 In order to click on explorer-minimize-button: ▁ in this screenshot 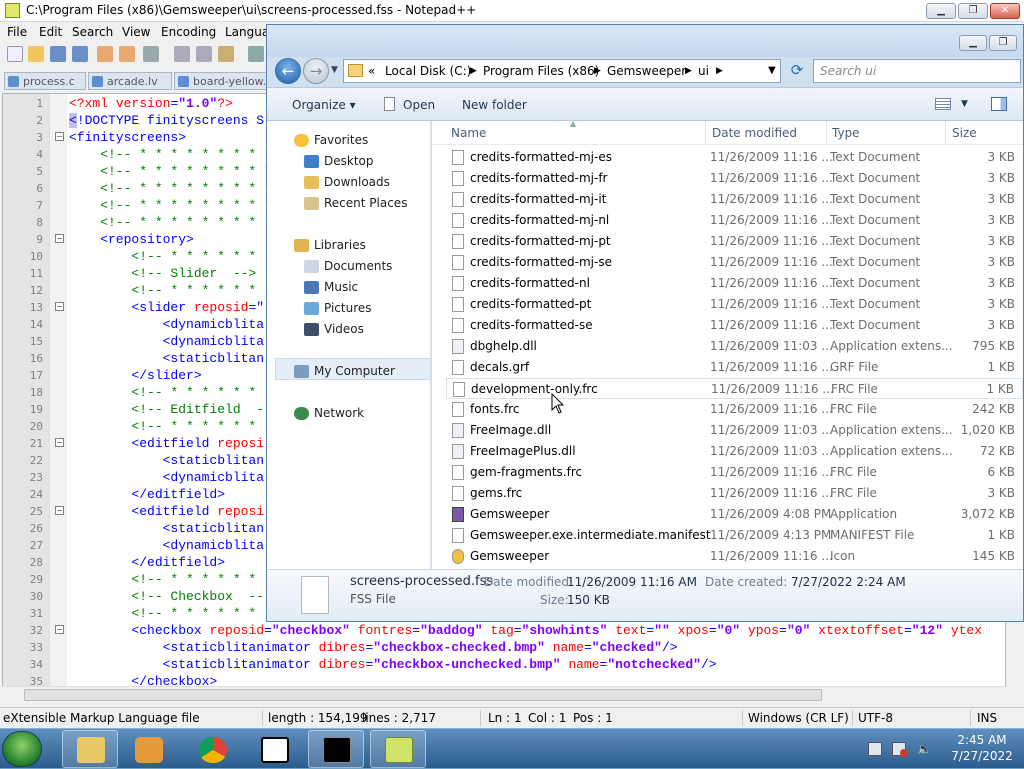, I will do `click(973, 43)`.